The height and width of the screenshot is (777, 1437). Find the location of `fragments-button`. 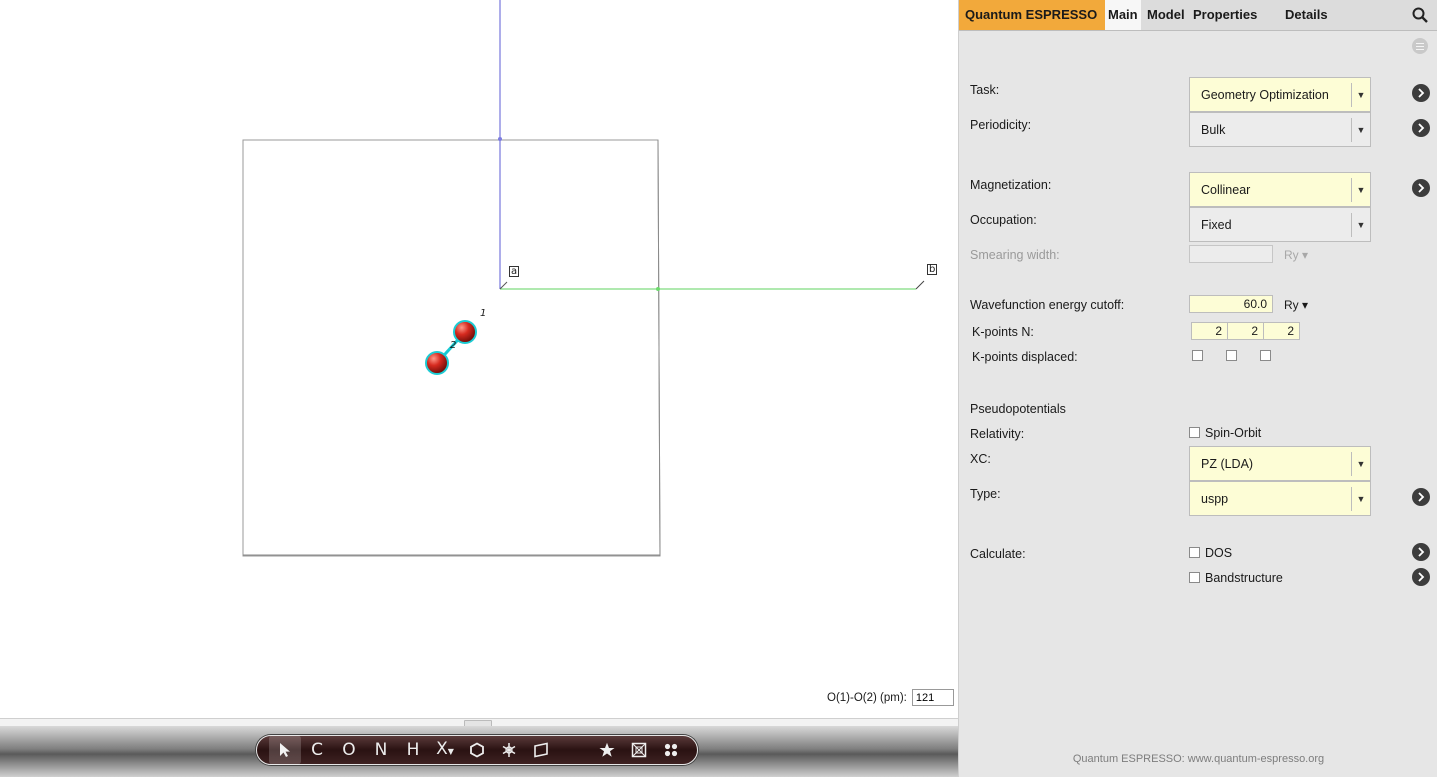

fragments-button is located at coordinates (671, 750).